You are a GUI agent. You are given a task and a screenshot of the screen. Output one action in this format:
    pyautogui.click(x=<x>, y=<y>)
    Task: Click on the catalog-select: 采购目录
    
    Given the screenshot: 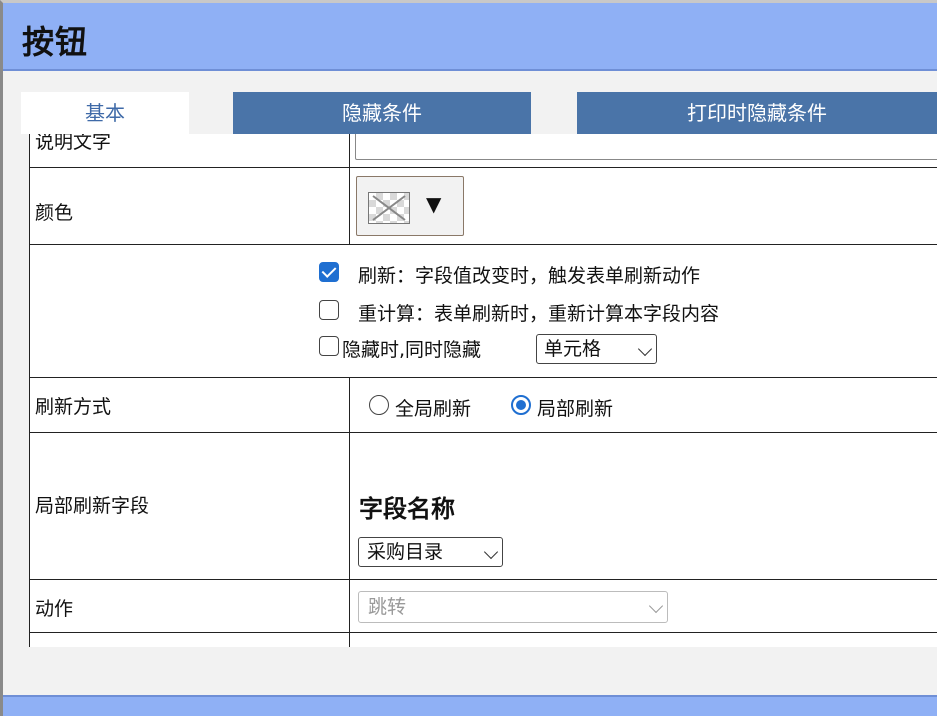 What is the action you would take?
    pyautogui.click(x=430, y=552)
    